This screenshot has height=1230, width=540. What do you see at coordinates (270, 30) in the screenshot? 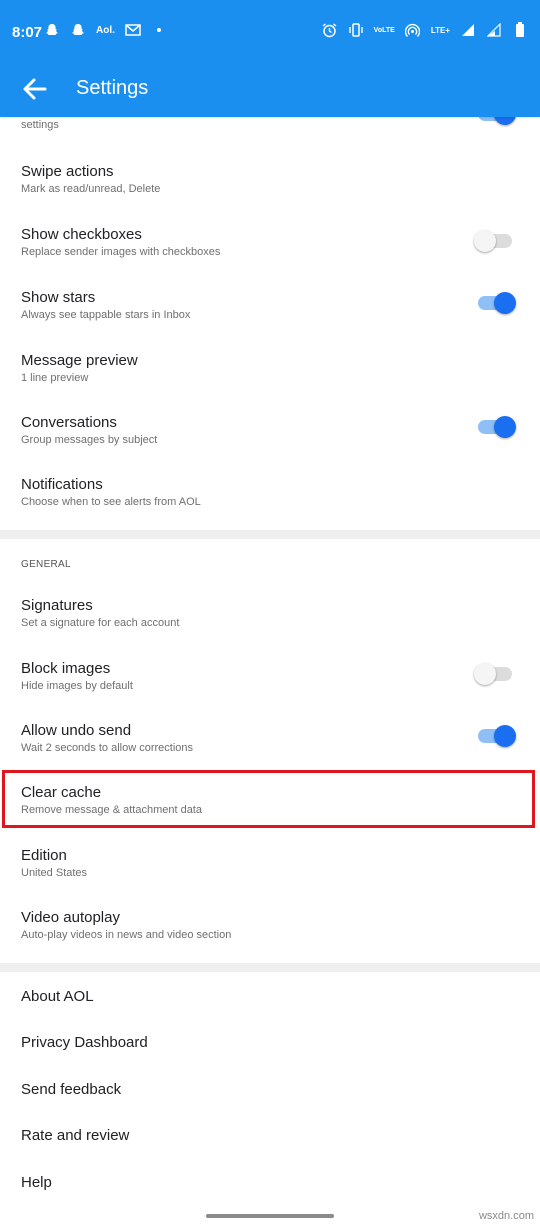
I see `status-bar: 8:07 Aol. VoLTE LTE+` at bounding box center [270, 30].